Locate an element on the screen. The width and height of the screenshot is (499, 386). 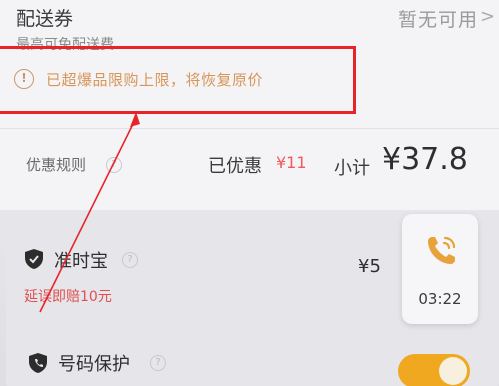
delivery-coupon-status: 暂无可用 is located at coordinates (437, 20).